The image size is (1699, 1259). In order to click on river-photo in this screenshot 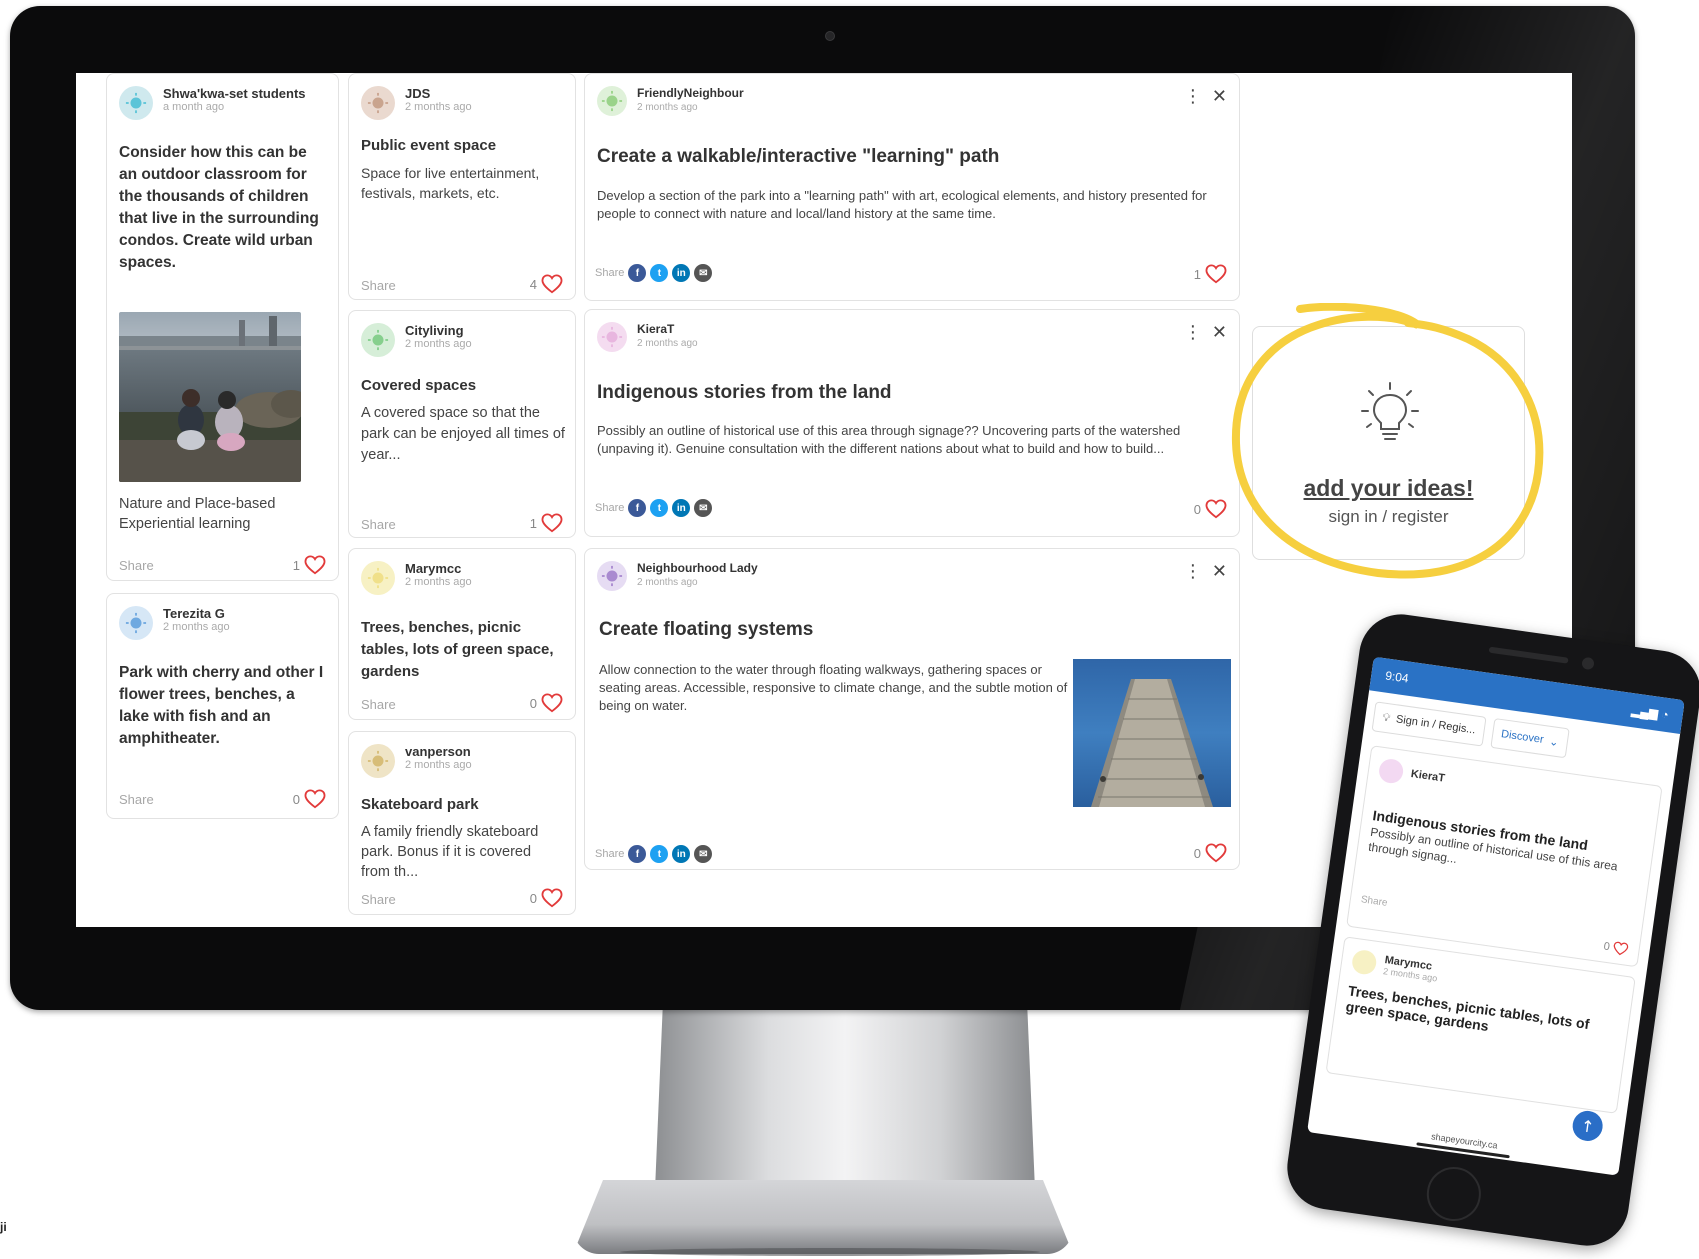, I will do `click(210, 397)`.